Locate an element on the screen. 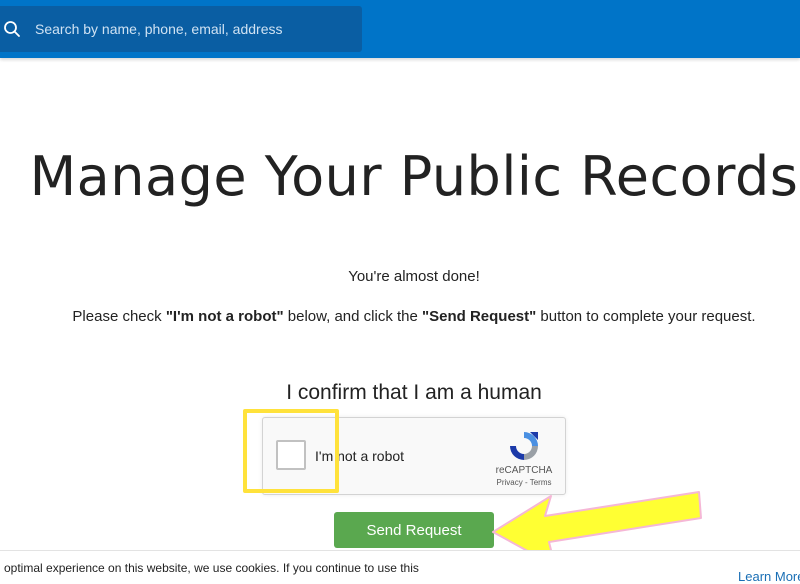 This screenshot has width=800, height=584. confirm-heading: I confirm that I am a human is located at coordinates (414, 392).